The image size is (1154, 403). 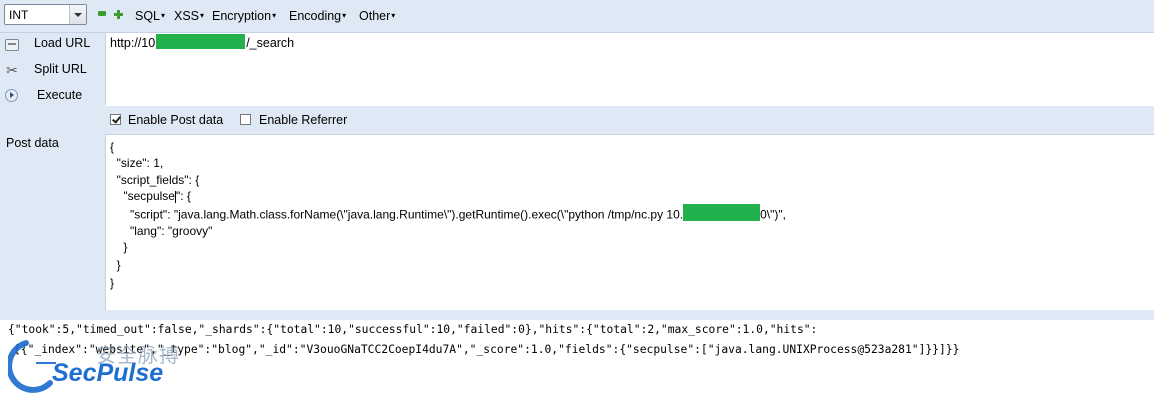 What do you see at coordinates (19, 15) in the screenshot?
I see `type-select-value: INT` at bounding box center [19, 15].